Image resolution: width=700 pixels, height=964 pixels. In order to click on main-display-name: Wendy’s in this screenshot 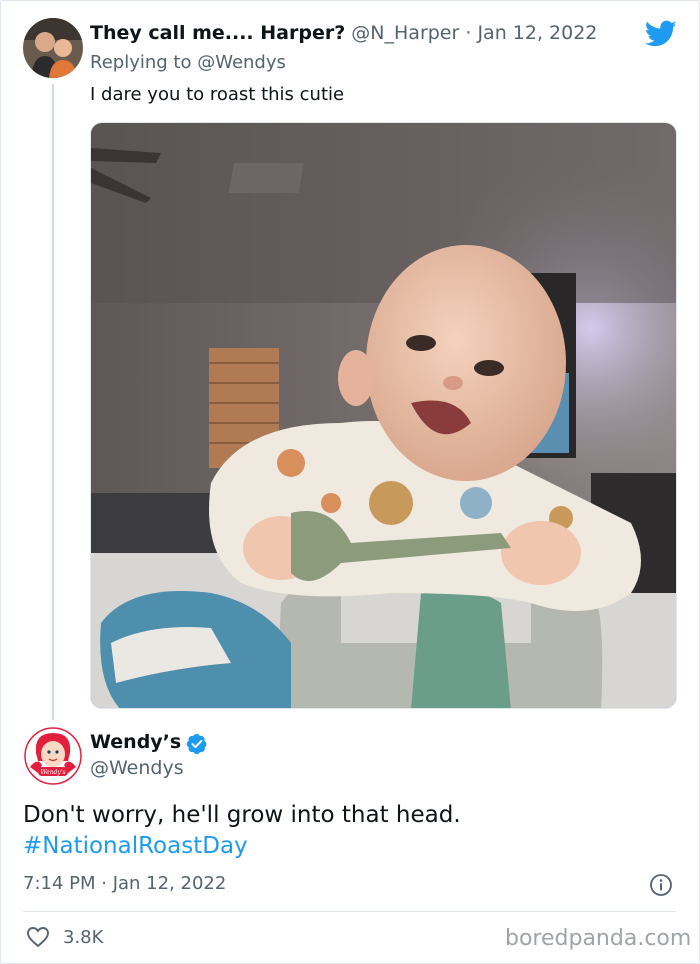, I will do `click(135, 742)`.